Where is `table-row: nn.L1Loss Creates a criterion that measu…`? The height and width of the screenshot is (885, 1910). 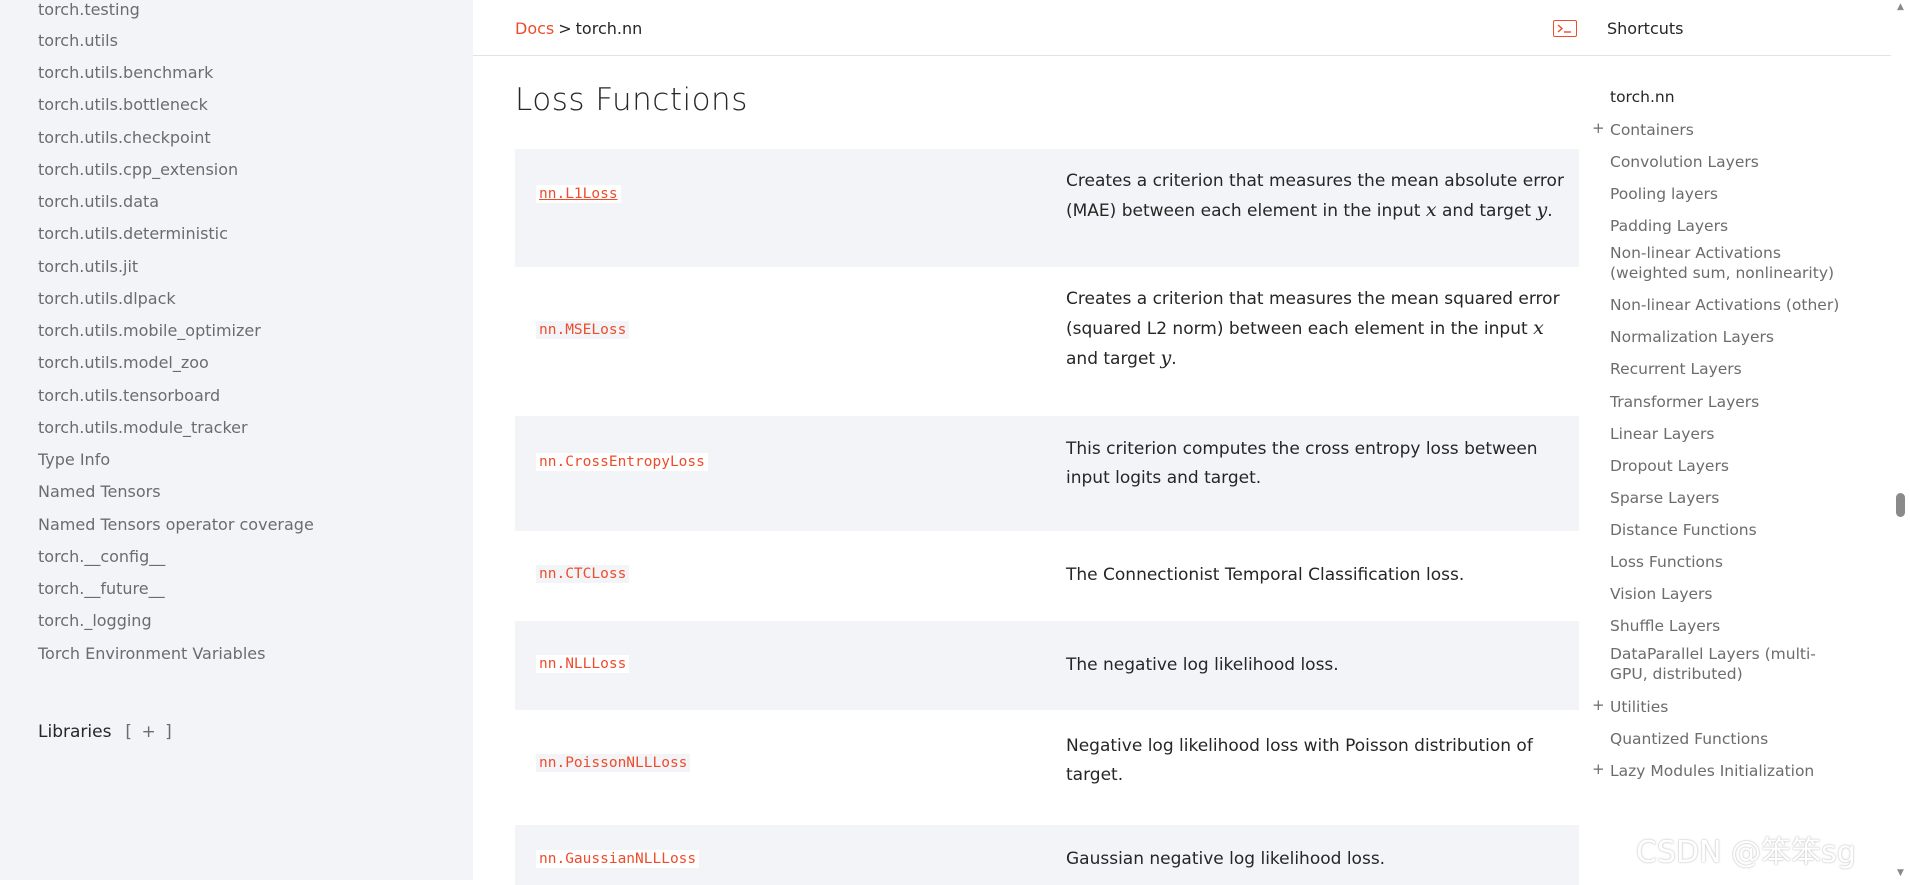
table-row: nn.L1Loss Creates a criterion that measu… is located at coordinates (1047, 208).